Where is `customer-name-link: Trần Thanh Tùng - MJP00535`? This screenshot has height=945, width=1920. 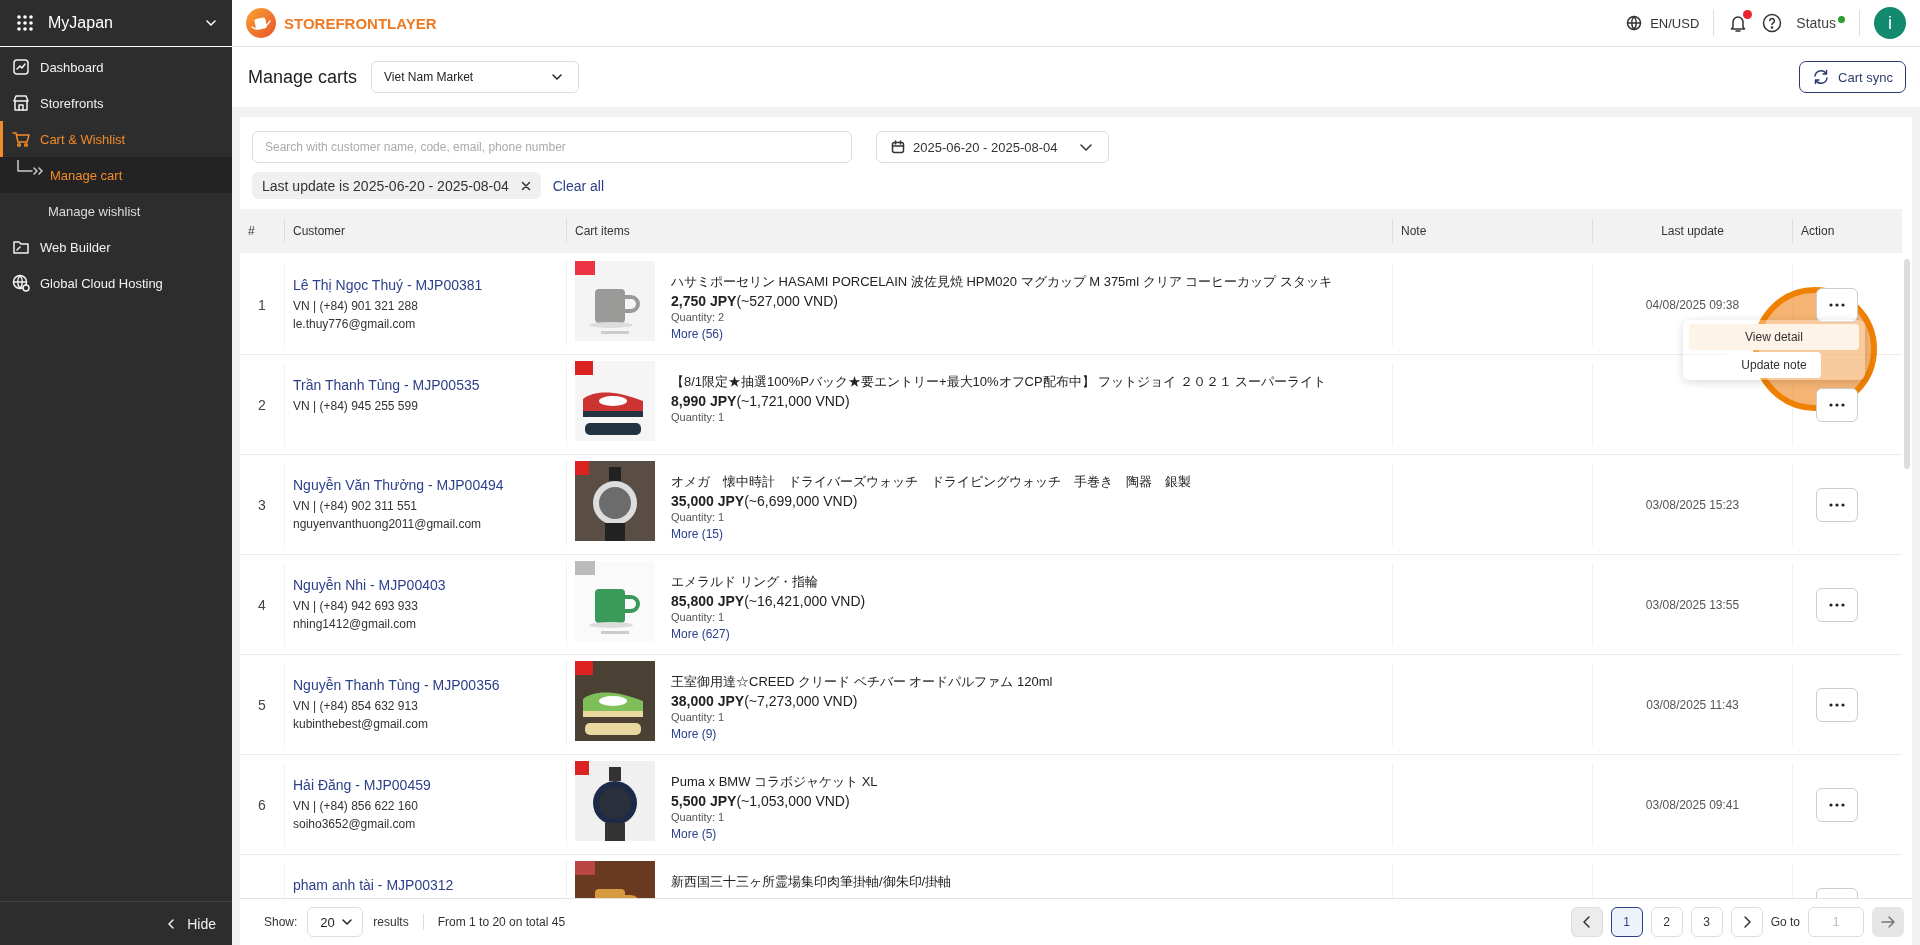 customer-name-link: Trần Thanh Tùng - MJP00535 is located at coordinates (386, 385).